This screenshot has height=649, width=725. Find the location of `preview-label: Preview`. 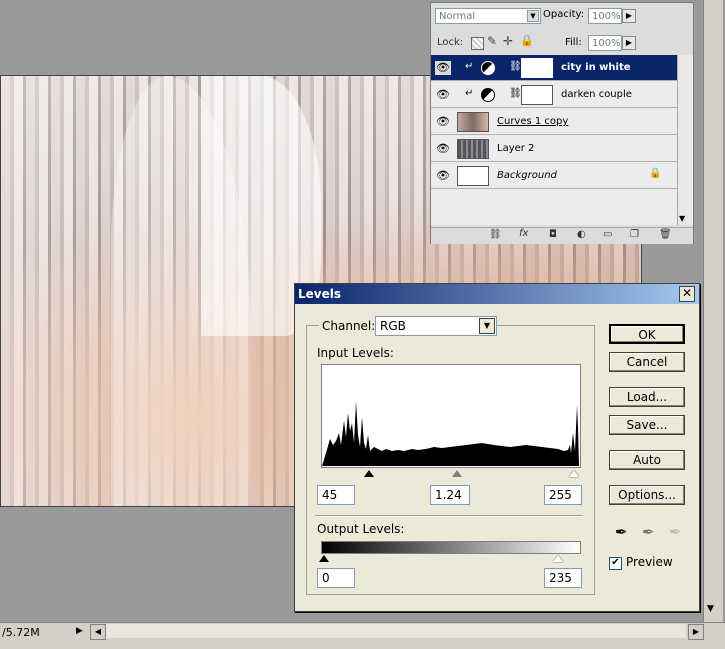

preview-label: Preview is located at coordinates (649, 562).